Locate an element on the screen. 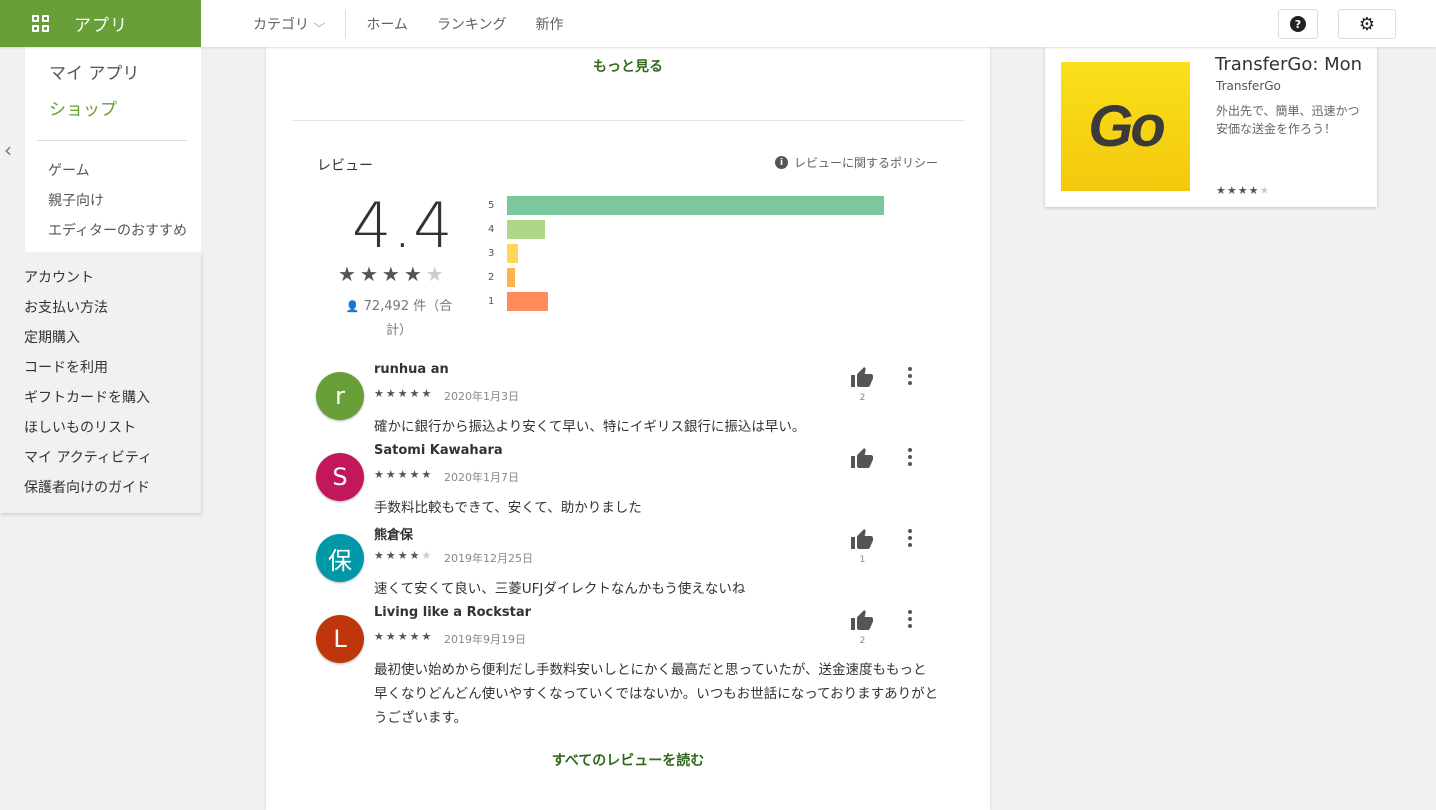 The height and width of the screenshot is (810, 1436). rating-score: 4.4 is located at coordinates (403, 225).